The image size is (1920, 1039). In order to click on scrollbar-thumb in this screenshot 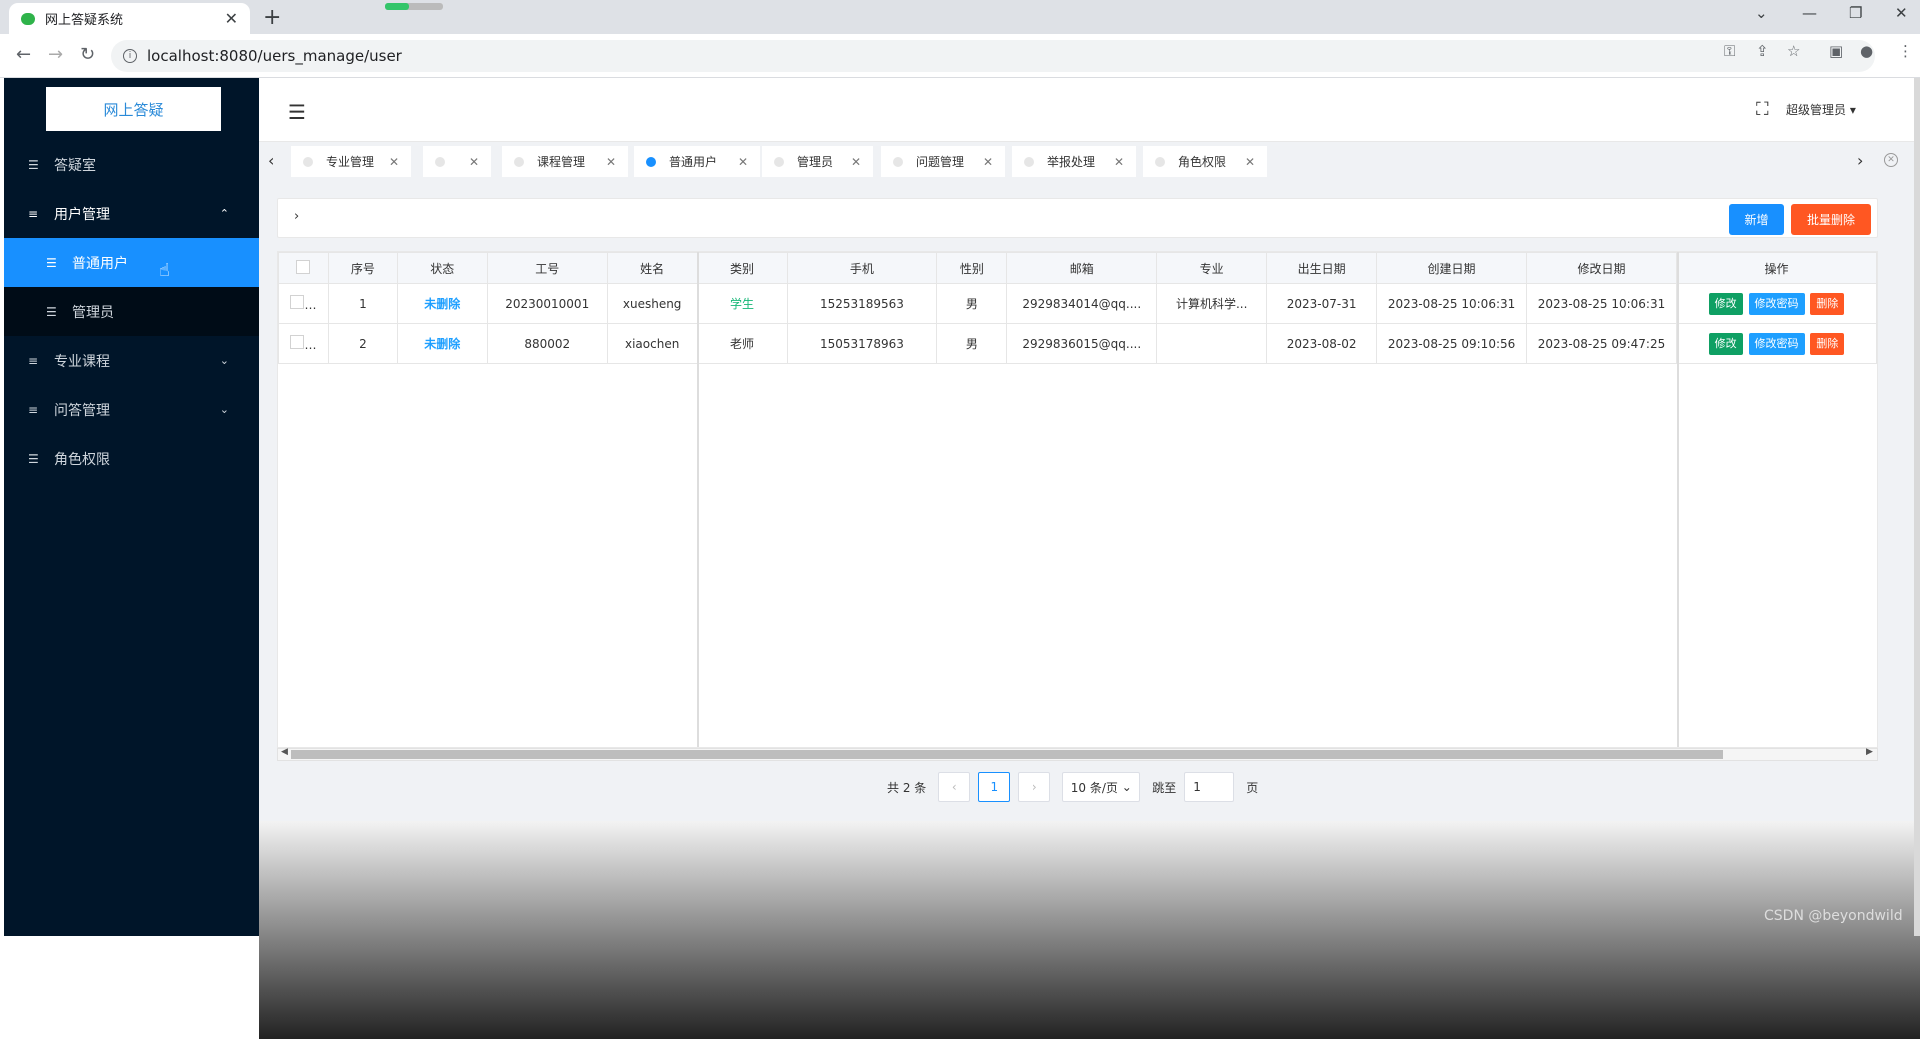, I will do `click(1007, 754)`.